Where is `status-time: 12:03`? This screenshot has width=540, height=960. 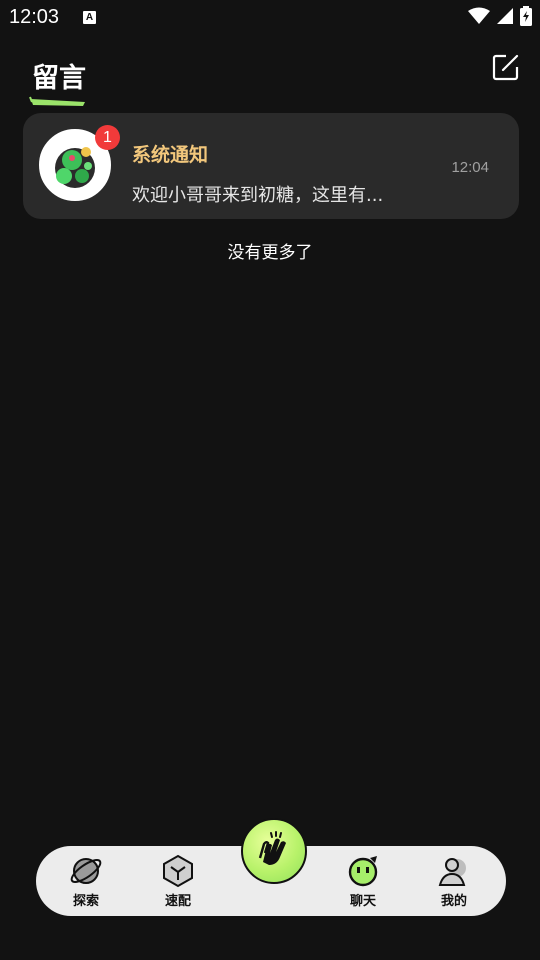 status-time: 12:03 is located at coordinates (34, 17).